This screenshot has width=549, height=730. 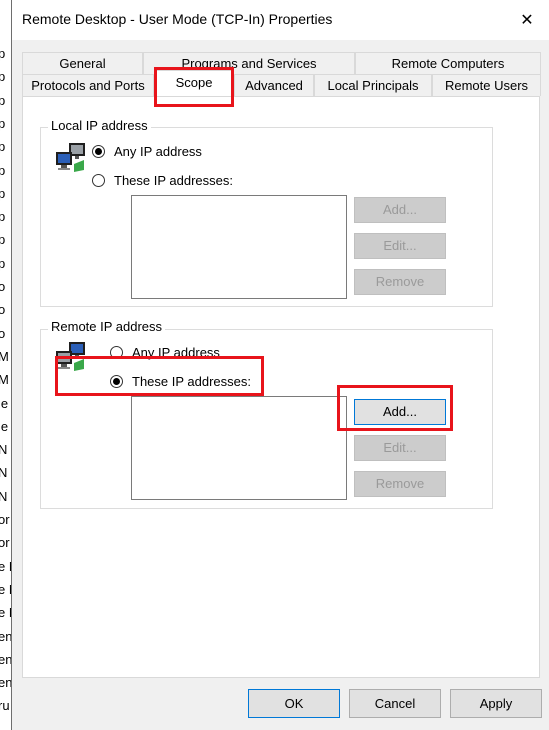 I want to click on ok-button: OK, so click(x=294, y=703).